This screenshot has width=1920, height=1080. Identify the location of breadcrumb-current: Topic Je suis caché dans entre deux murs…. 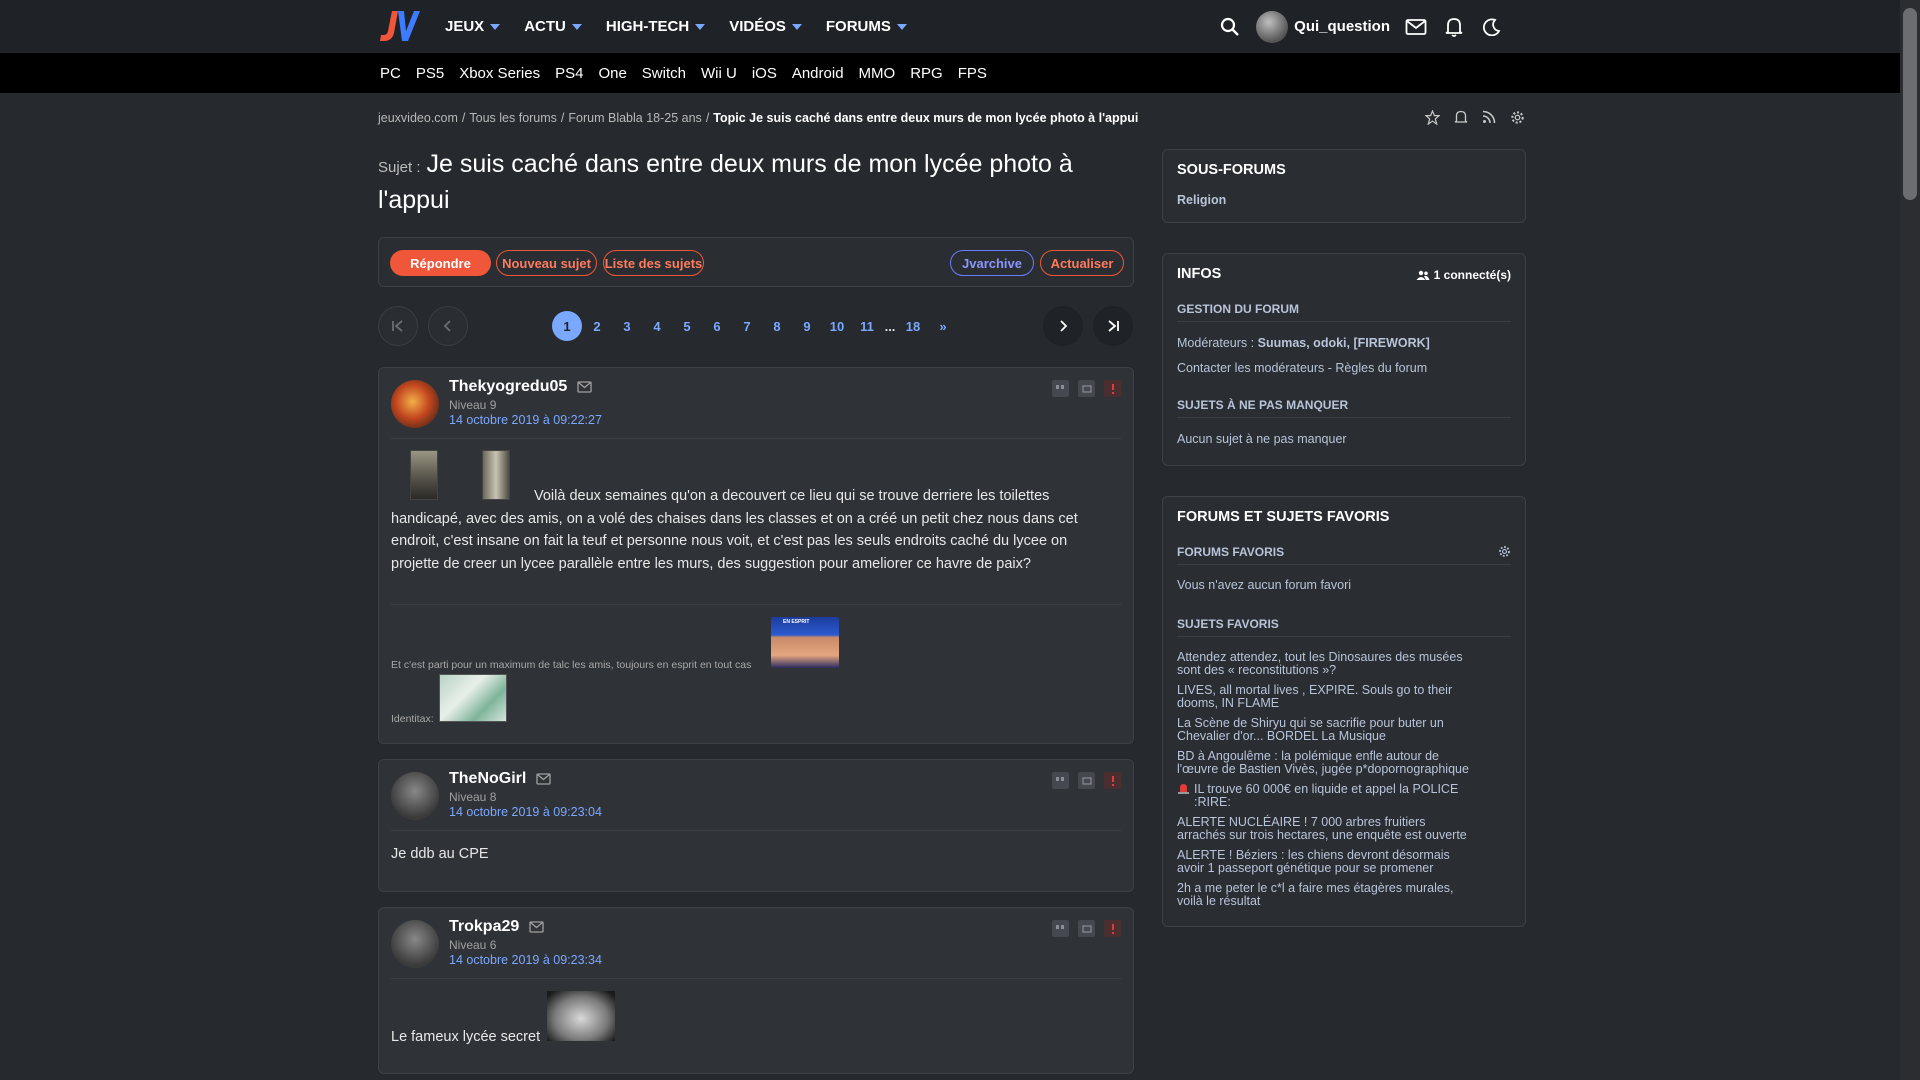
(926, 118).